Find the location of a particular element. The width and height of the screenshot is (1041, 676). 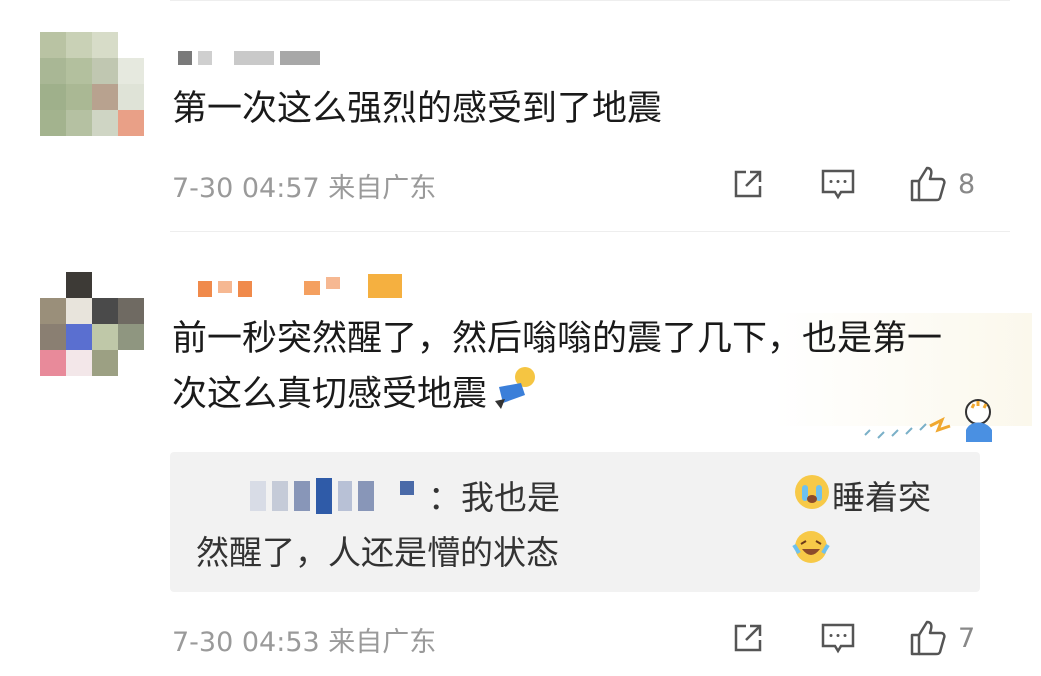

comment-actions: 8 is located at coordinates (851, 184).